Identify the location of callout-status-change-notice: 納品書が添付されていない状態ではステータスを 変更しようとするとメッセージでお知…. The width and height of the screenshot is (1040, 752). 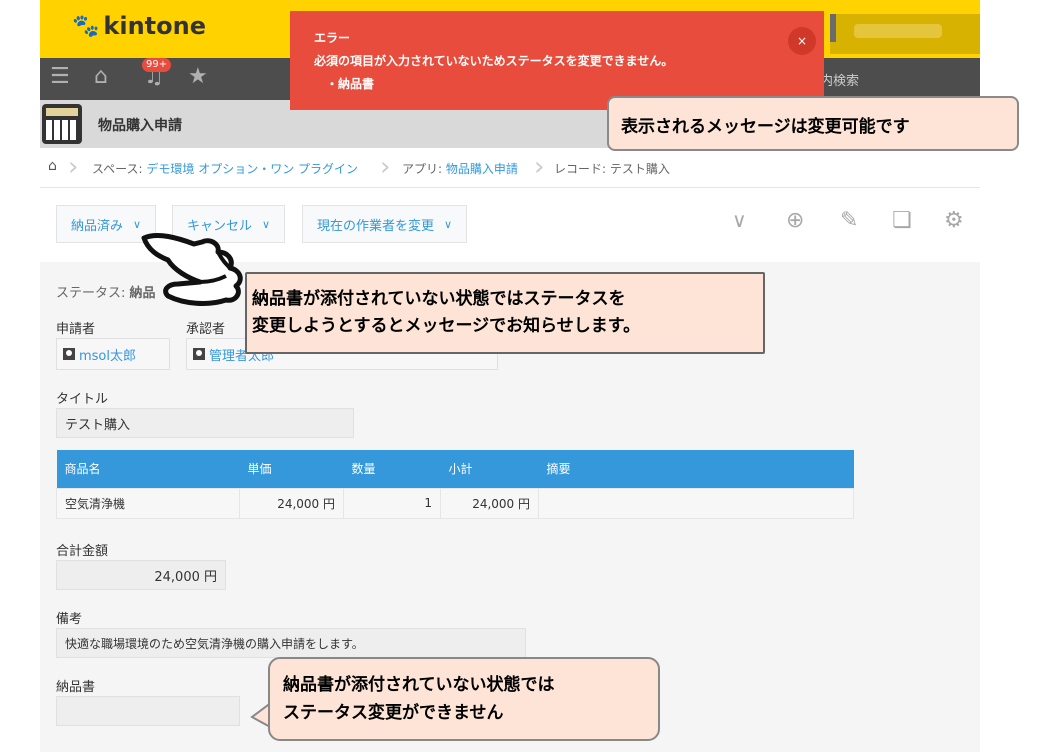
(505, 313).